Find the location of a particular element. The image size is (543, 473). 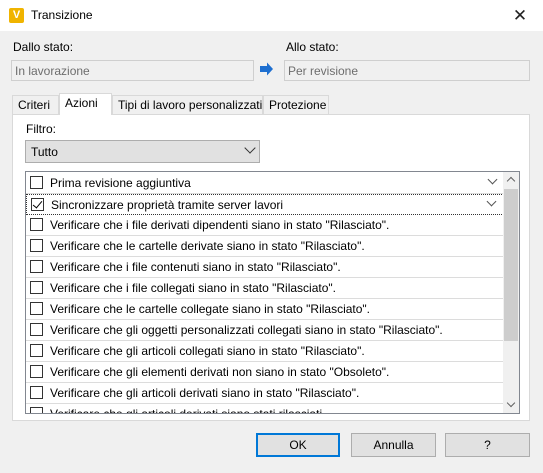

to-state-label: Allo stato: is located at coordinates (312, 47).